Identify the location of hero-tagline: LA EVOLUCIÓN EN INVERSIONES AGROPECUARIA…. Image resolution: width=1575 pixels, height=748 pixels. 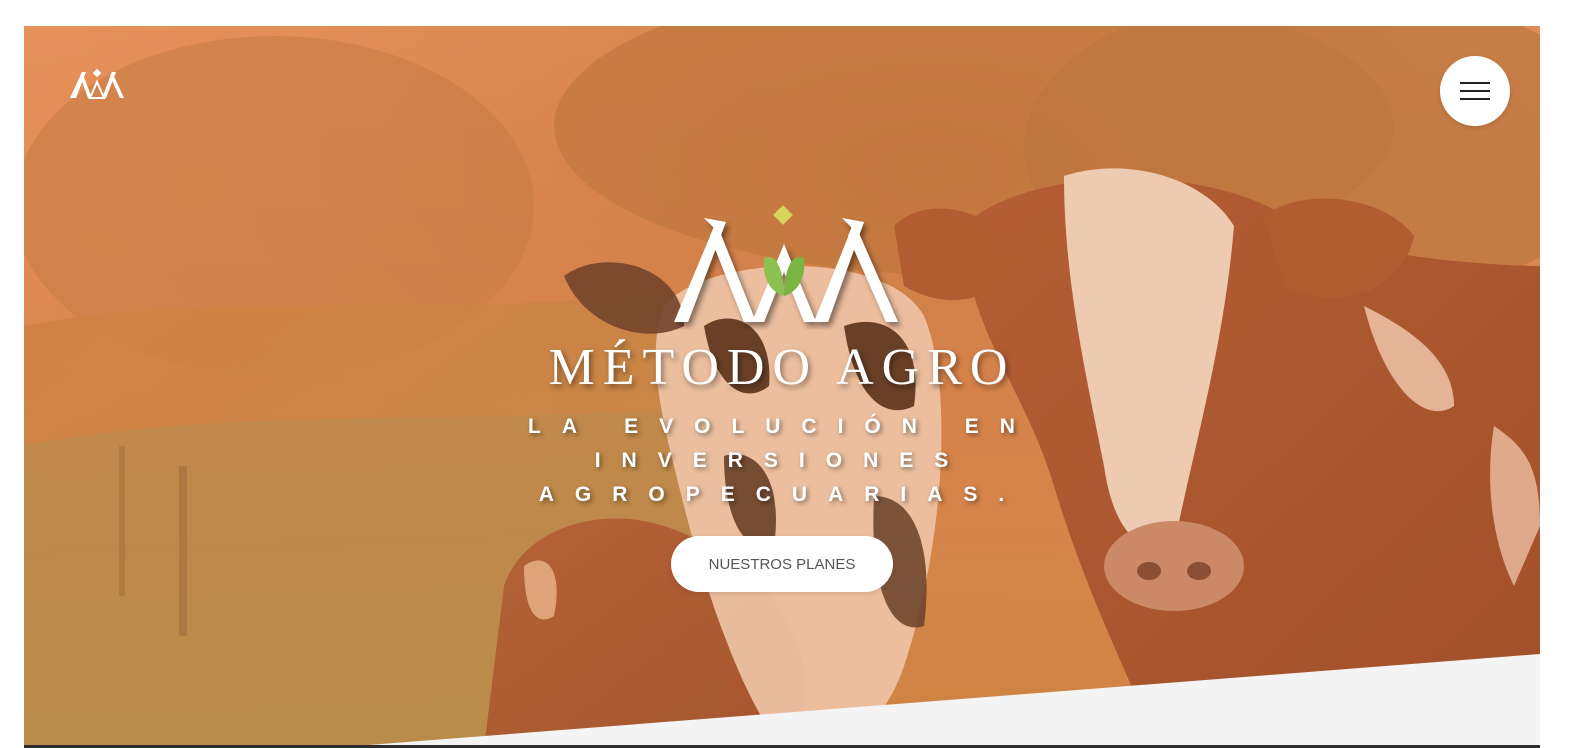
(782, 460).